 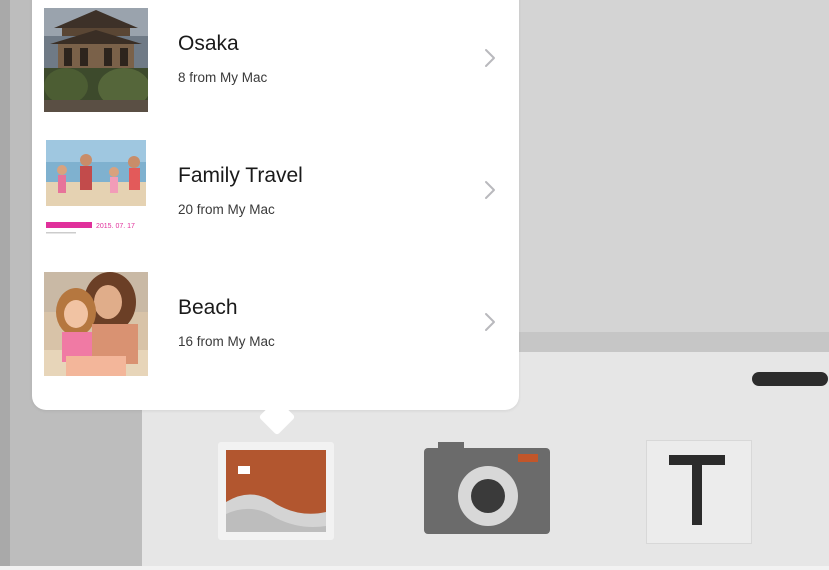 I want to click on text-button, so click(x=699, y=492).